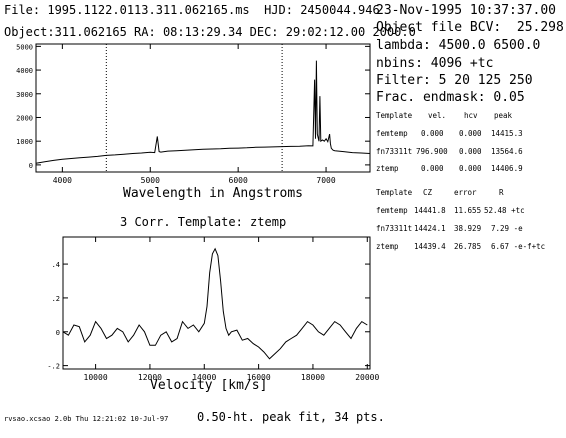  I want to click on spectrum-ytick-label: 3000, so click(24, 95).